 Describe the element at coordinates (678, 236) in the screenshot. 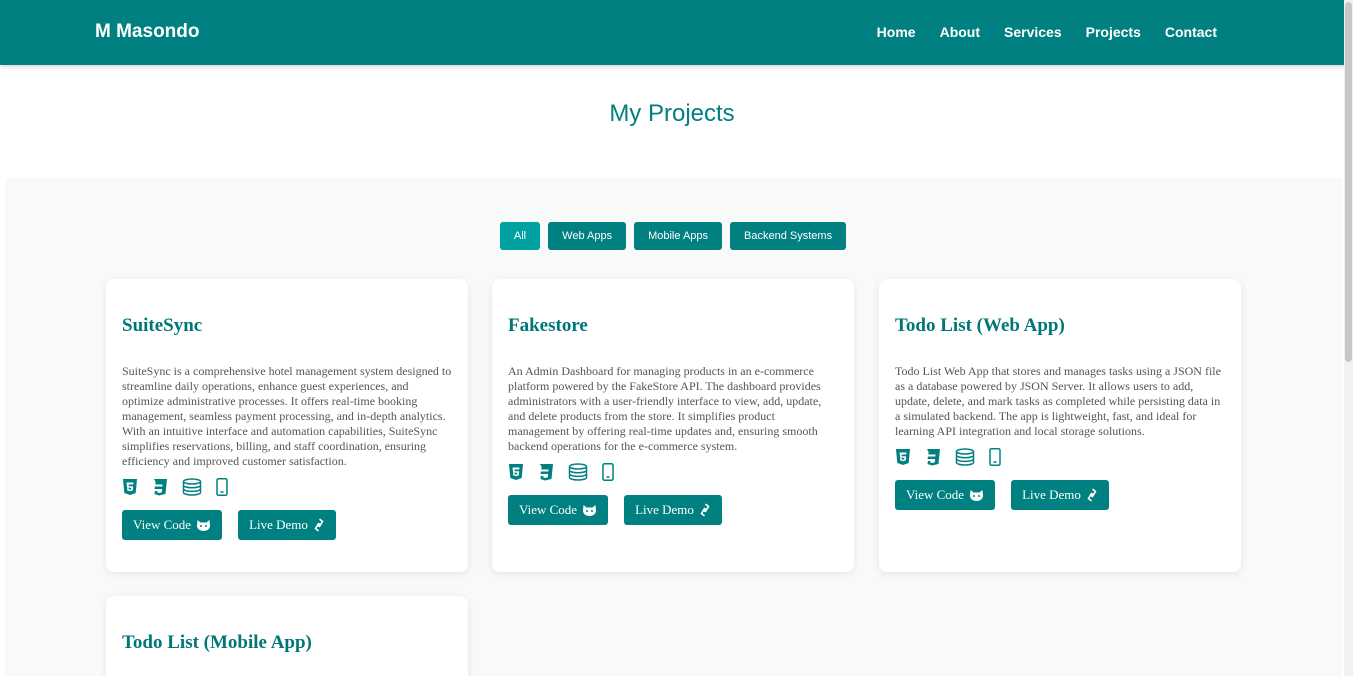

I see `filter-mobile-apps-button: Mobile Apps` at that location.